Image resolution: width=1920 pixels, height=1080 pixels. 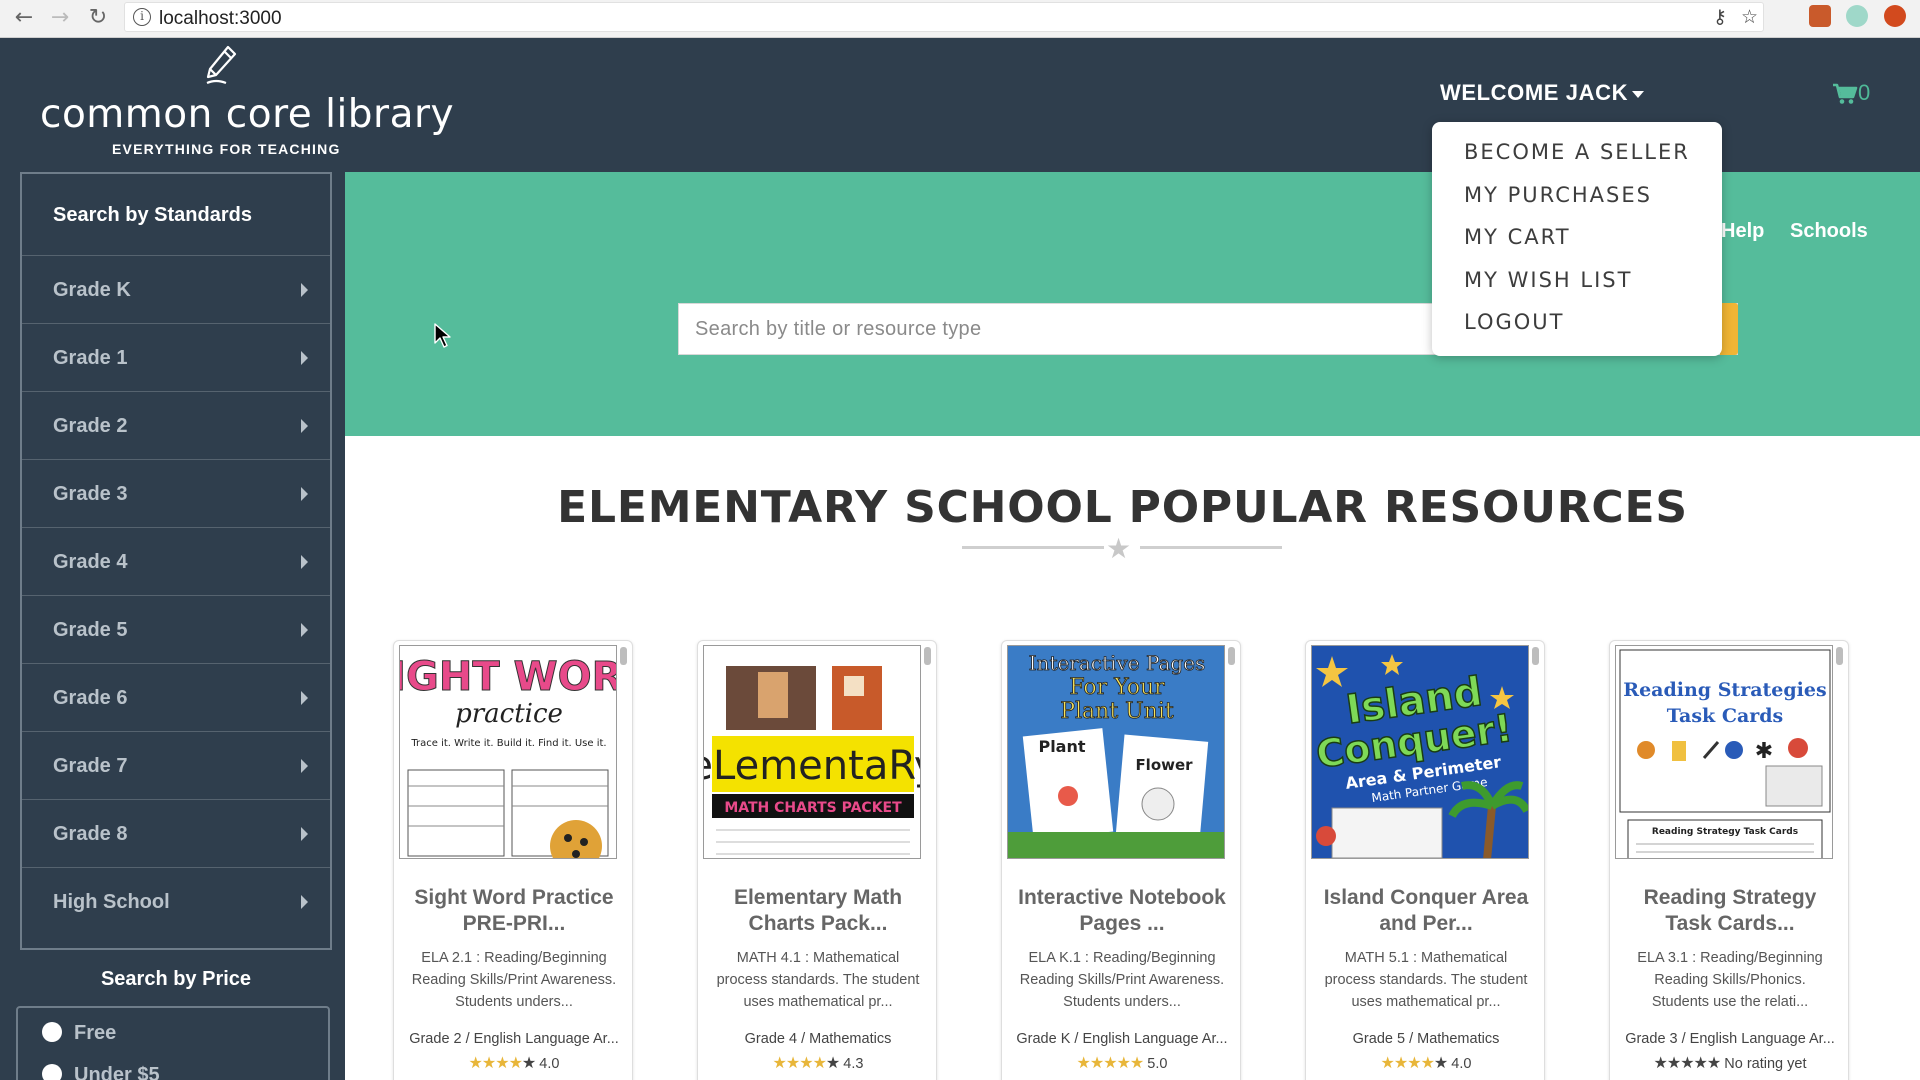 What do you see at coordinates (1117, 687) in the screenshot?
I see `thumb-text: For Your` at bounding box center [1117, 687].